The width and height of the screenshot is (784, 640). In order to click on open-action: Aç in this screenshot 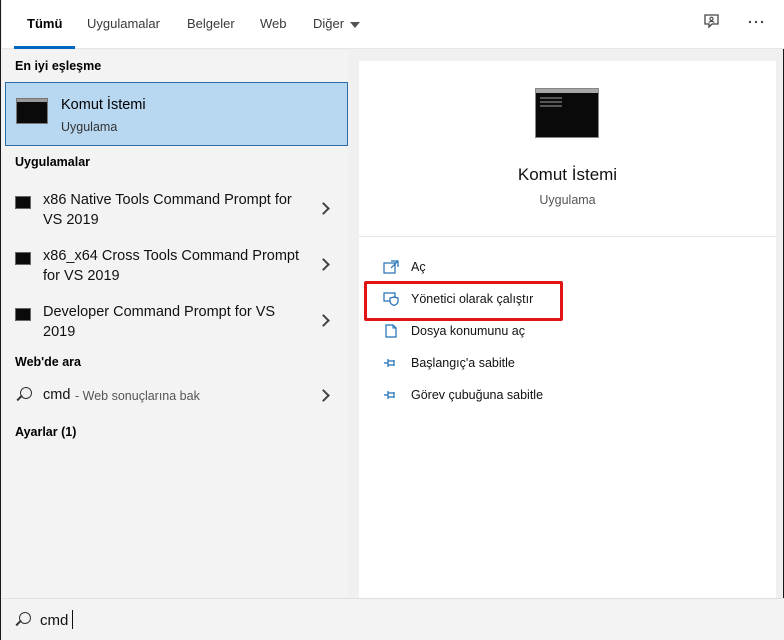, I will do `click(529, 268)`.